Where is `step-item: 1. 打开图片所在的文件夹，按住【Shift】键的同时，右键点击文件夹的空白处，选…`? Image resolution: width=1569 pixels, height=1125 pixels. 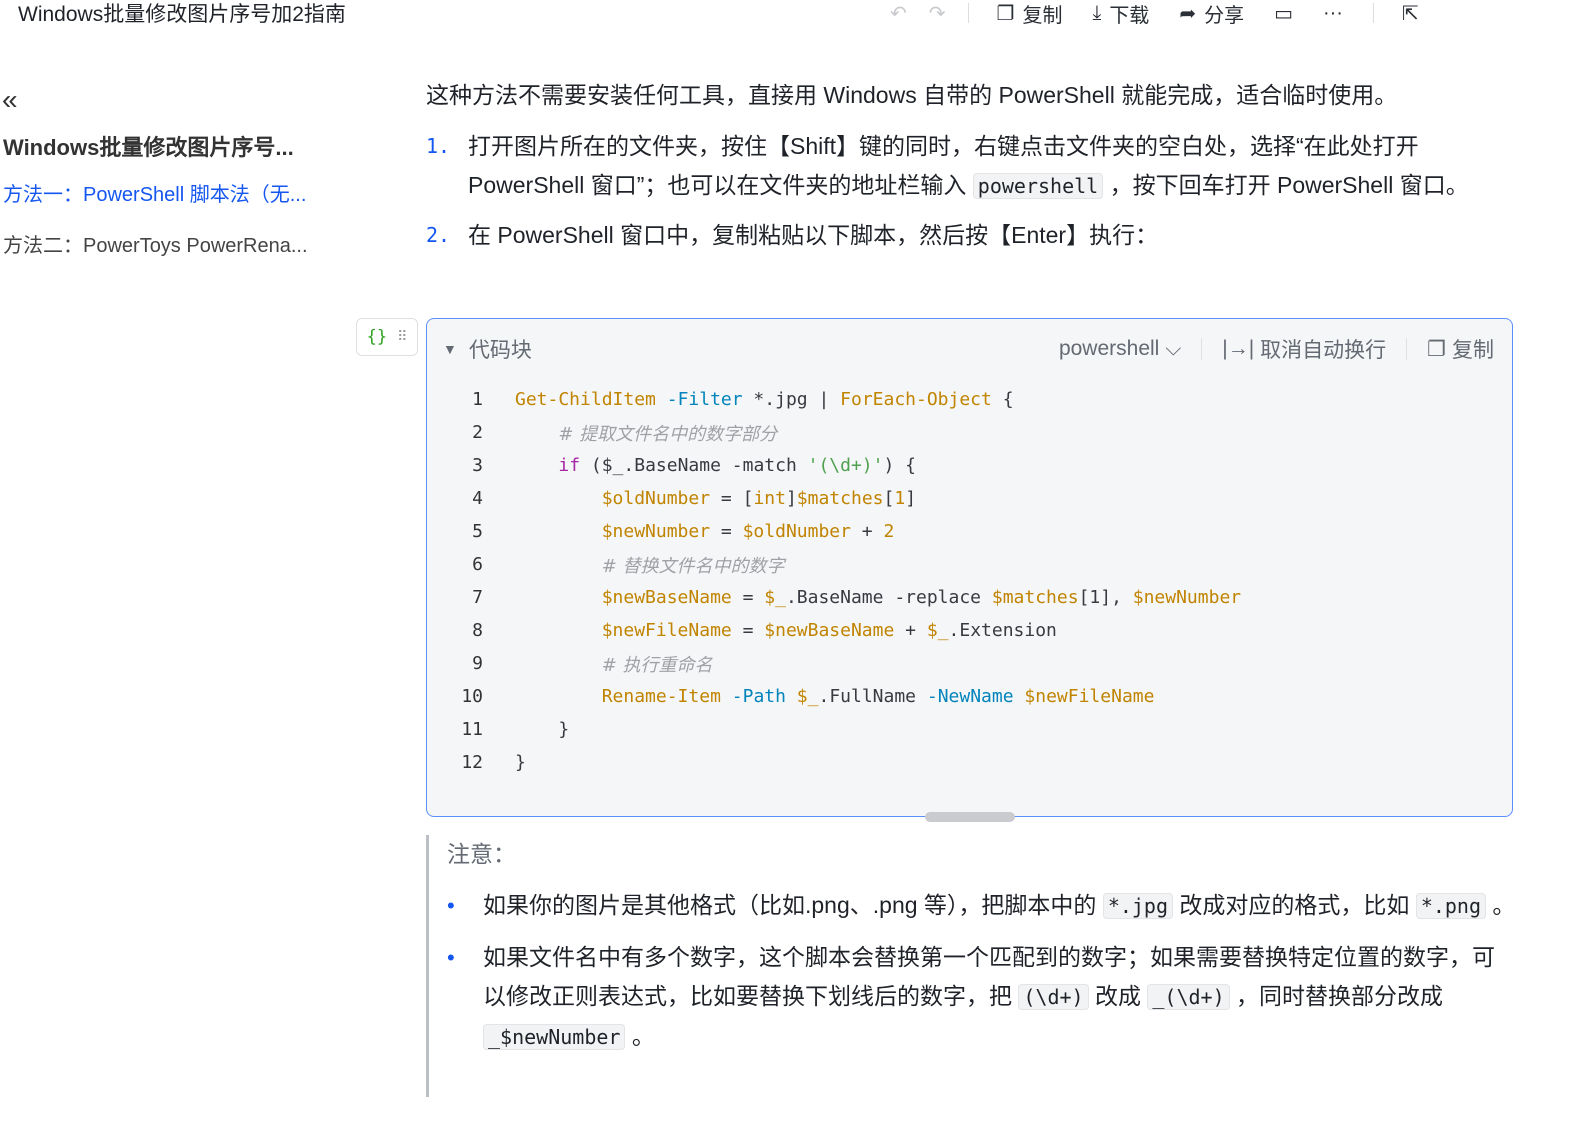 step-item: 1. 打开图片所在的文件夹，按住【Shift】键的同时，右键点击文件夹的空白处，选… is located at coordinates (971, 166).